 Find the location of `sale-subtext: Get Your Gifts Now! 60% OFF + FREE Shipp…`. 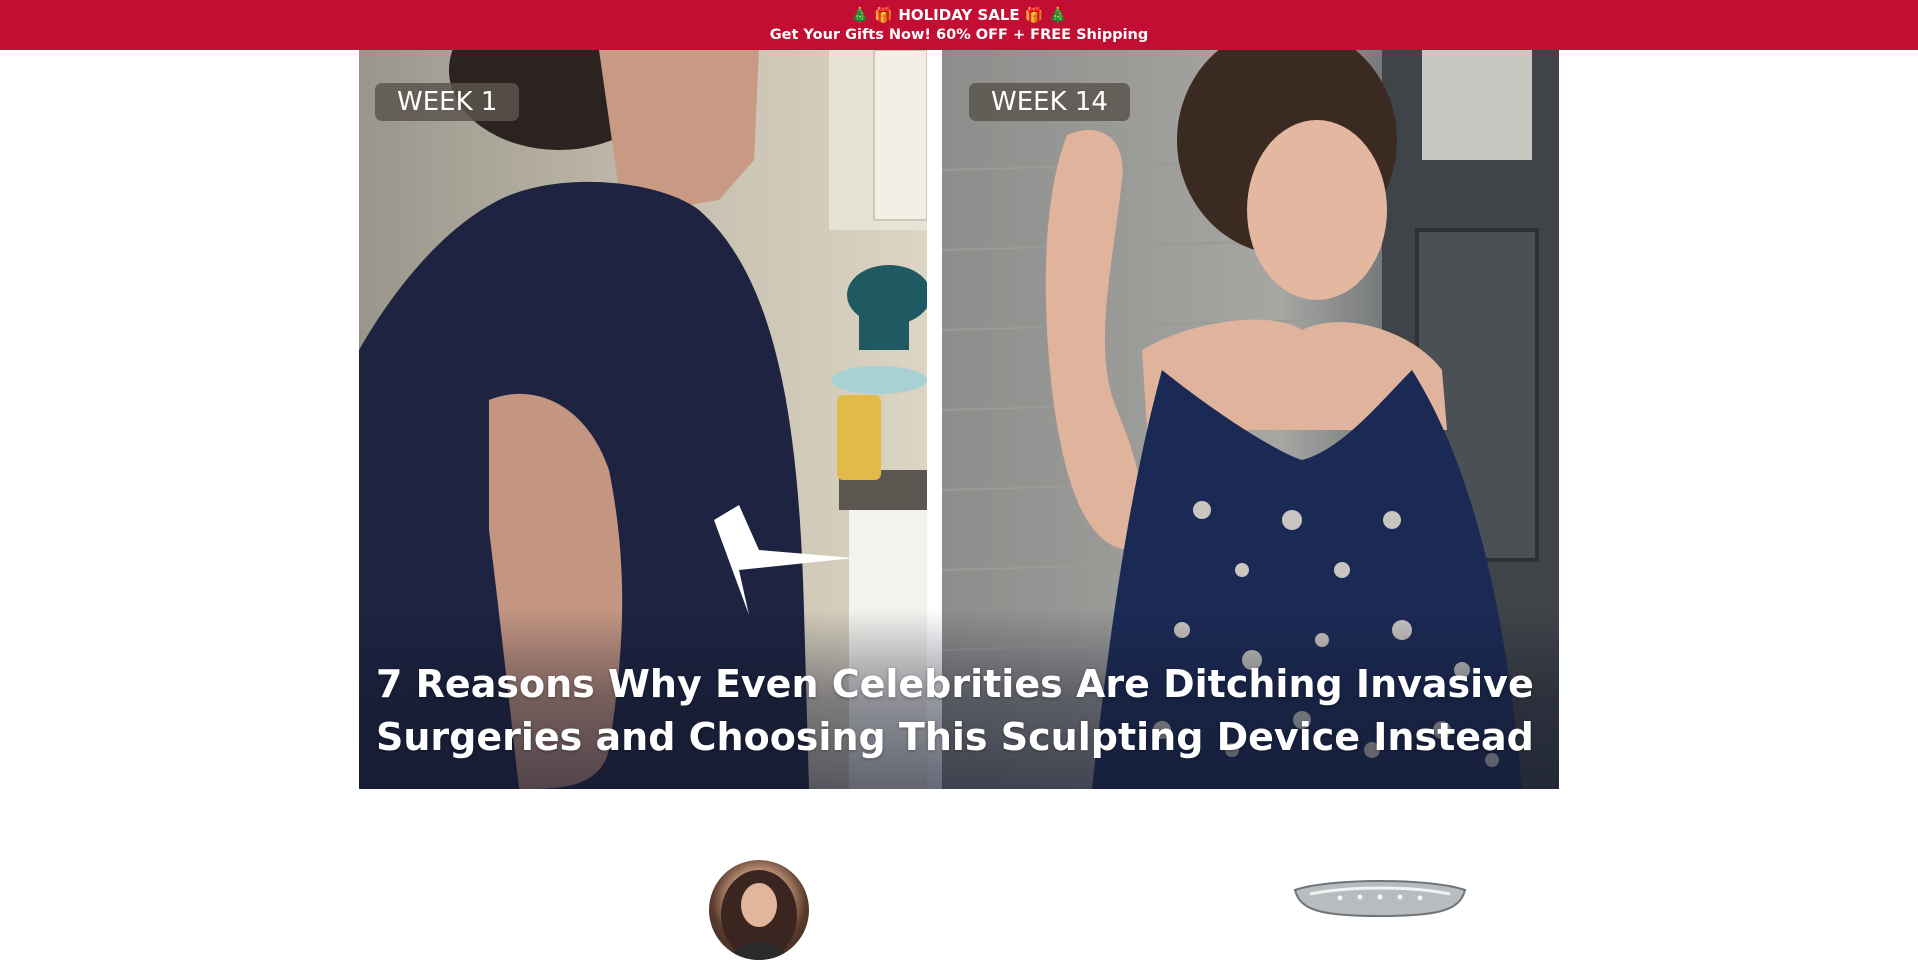

sale-subtext: Get Your Gifts Now! 60% OFF + FREE Shipp… is located at coordinates (959, 35).